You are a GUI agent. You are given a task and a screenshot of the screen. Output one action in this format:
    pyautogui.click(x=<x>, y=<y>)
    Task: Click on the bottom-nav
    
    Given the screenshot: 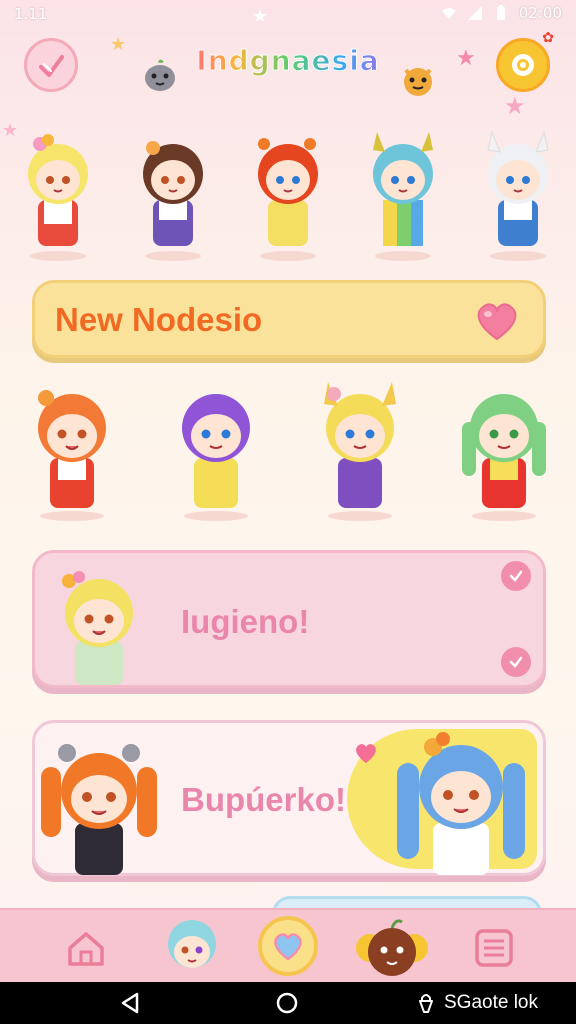 What is the action you would take?
    pyautogui.click(x=288, y=946)
    